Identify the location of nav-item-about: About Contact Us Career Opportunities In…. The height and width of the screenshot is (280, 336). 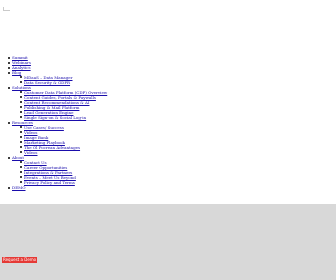
(168, 170).